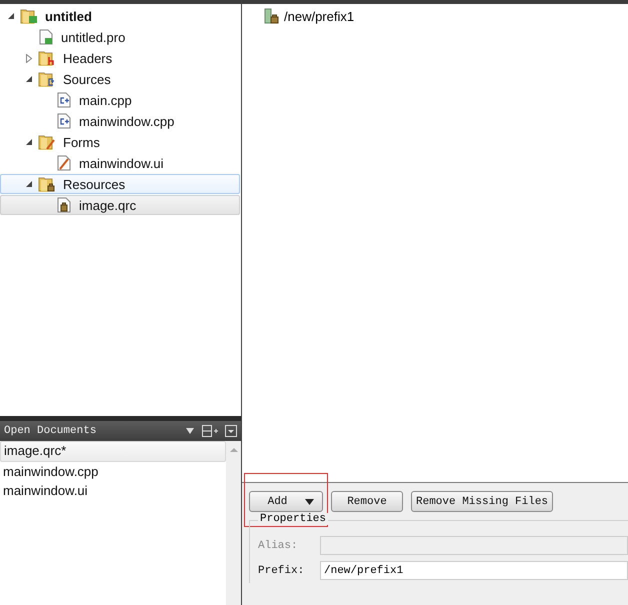  What do you see at coordinates (120, 79) in the screenshot?
I see `tree-item: Sources` at bounding box center [120, 79].